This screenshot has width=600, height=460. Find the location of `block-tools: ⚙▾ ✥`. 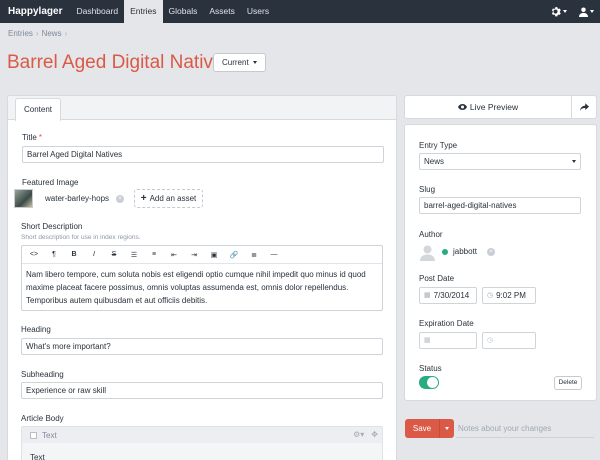

block-tools: ⚙▾ ✥ is located at coordinates (365, 434).